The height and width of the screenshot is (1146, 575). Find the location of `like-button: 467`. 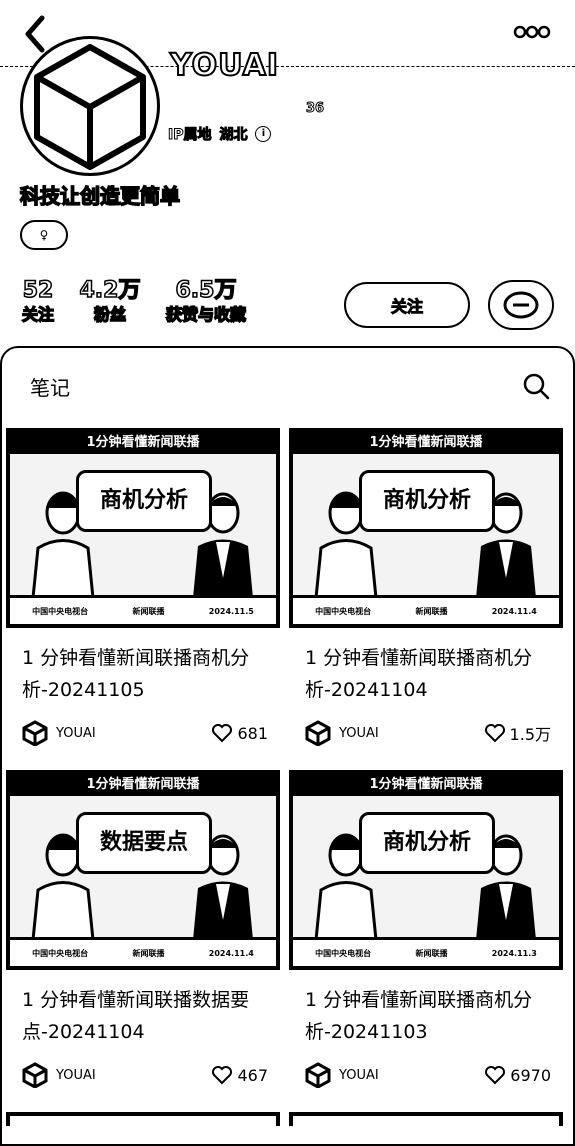

like-button: 467 is located at coordinates (239, 1075).